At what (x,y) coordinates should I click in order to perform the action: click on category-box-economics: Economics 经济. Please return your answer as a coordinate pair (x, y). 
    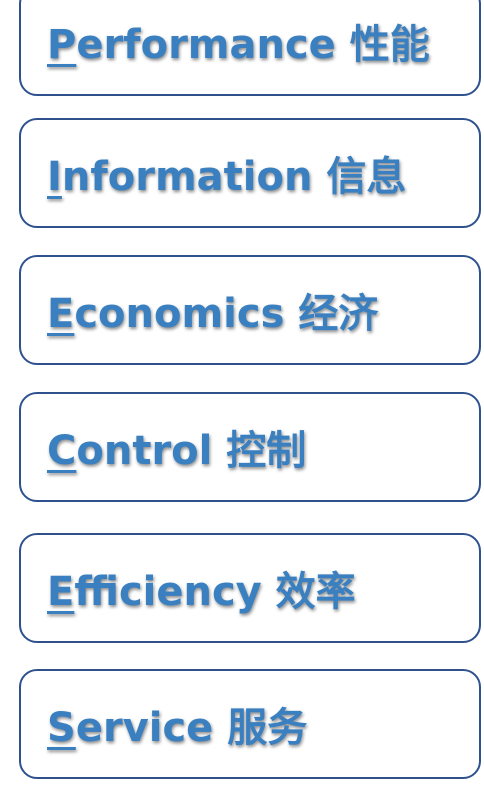
    Looking at the image, I should click on (250, 310).